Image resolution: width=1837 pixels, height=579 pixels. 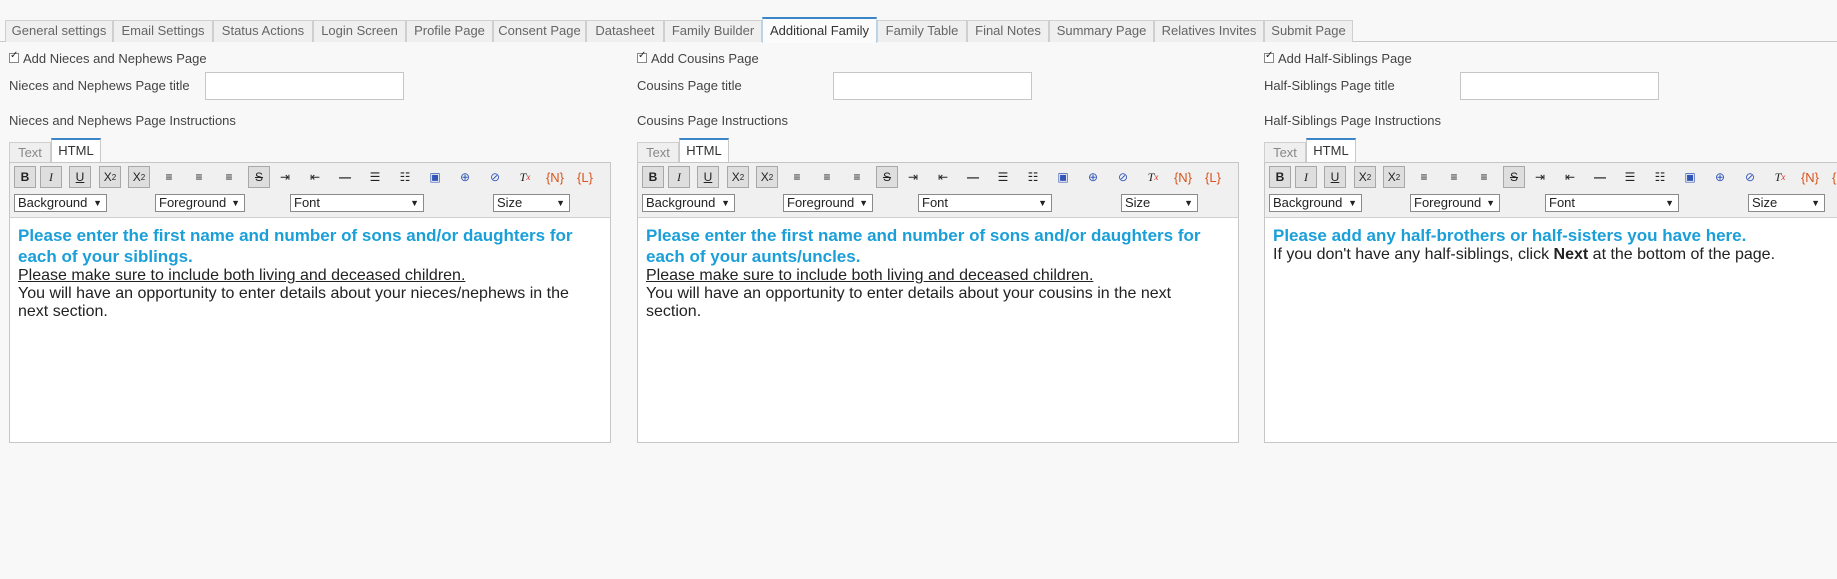 What do you see at coordinates (819, 30) in the screenshot?
I see `tab-additional-family: Additional Family` at bounding box center [819, 30].